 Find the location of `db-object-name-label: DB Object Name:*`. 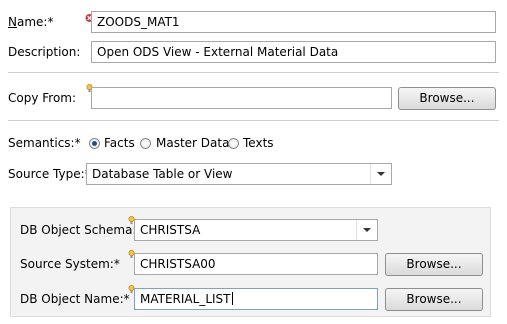

db-object-name-label: DB Object Name:* is located at coordinates (75, 299).